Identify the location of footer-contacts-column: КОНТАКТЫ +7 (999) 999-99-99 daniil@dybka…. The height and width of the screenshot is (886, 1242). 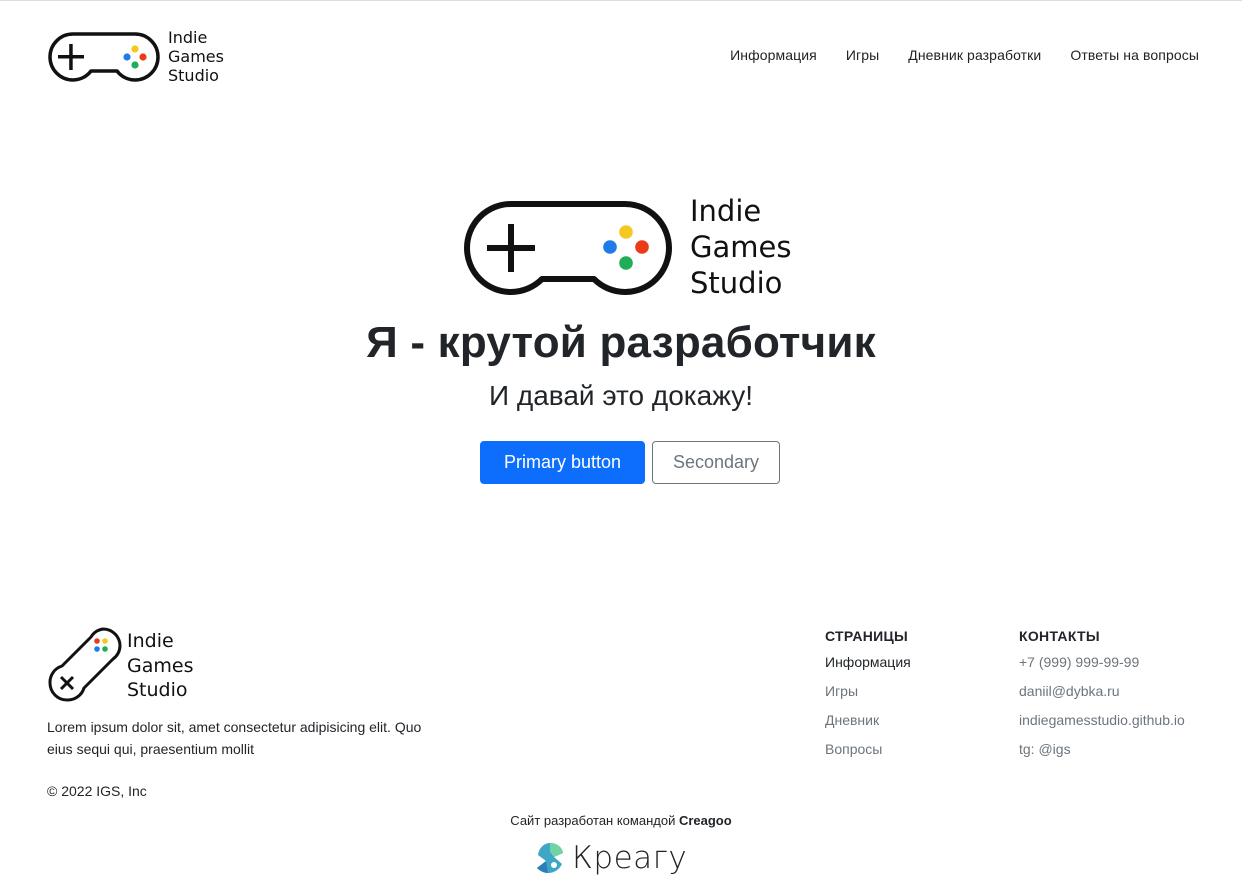
(1102, 696).